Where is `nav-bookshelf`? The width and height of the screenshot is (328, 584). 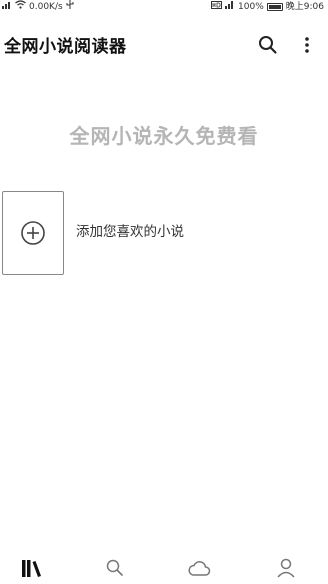
nav-bookshelf is located at coordinates (32, 568).